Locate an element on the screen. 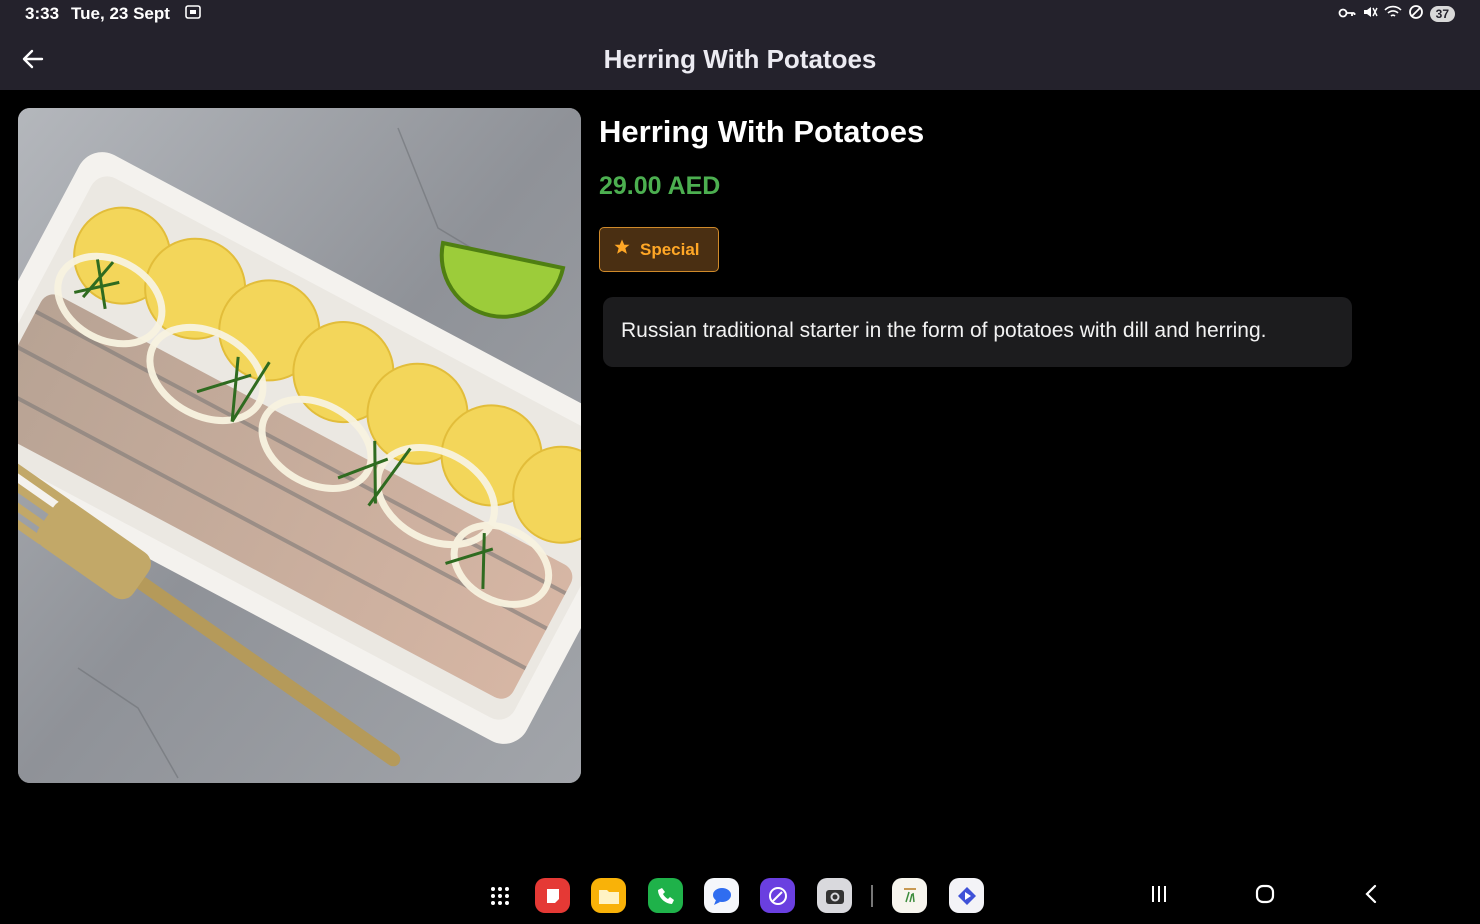 The width and height of the screenshot is (1480, 924). messages-app-icon is located at coordinates (721, 895).